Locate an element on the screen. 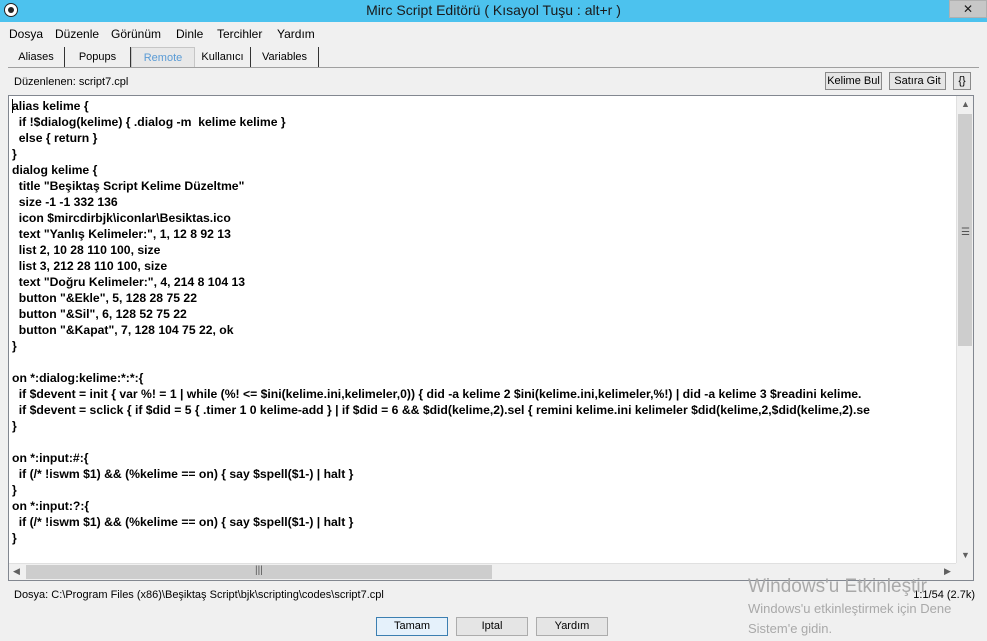  code-line: dialog kelime { is located at coordinates (483, 170).